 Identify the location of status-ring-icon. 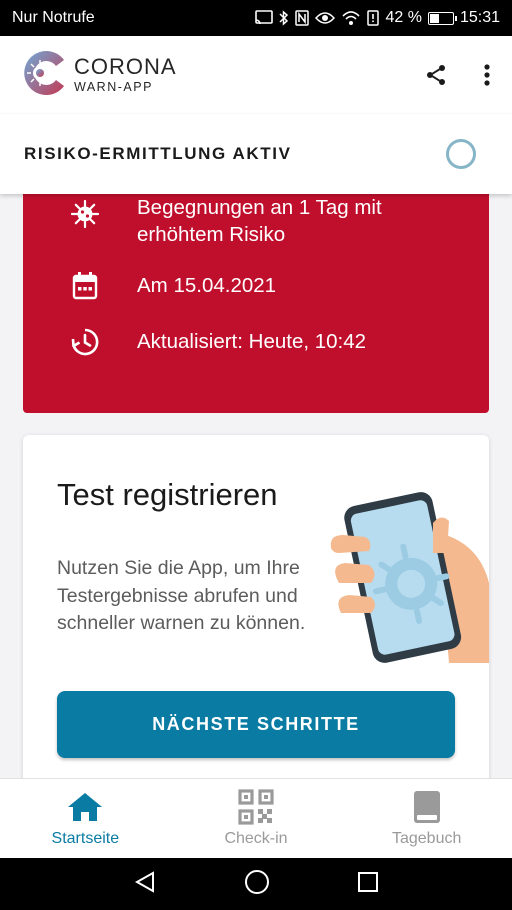
(461, 154).